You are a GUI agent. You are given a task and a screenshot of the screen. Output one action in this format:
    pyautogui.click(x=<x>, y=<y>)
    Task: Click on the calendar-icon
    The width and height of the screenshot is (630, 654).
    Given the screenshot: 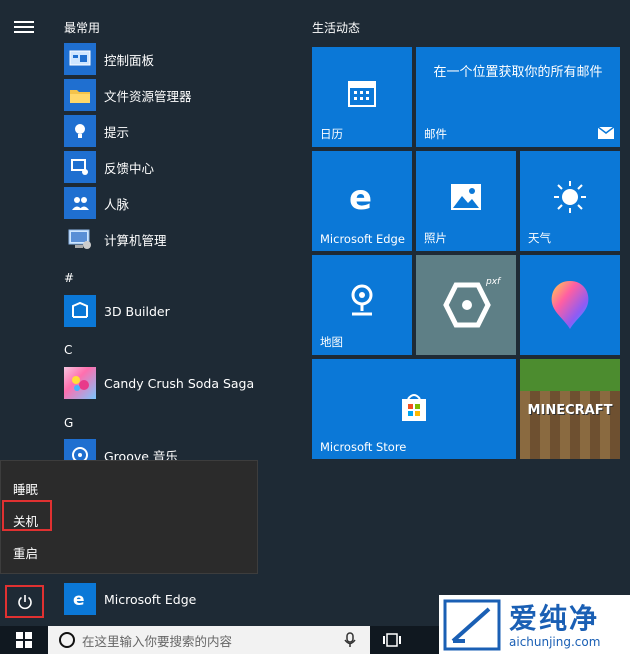 What is the action you would take?
    pyautogui.click(x=362, y=94)
    